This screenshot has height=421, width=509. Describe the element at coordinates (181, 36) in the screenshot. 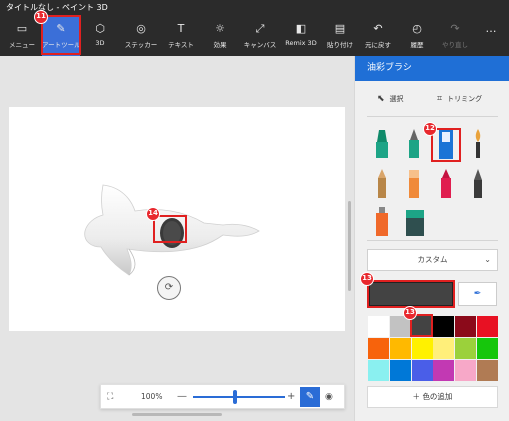

I see `toolbar-text: T テキスト` at that location.